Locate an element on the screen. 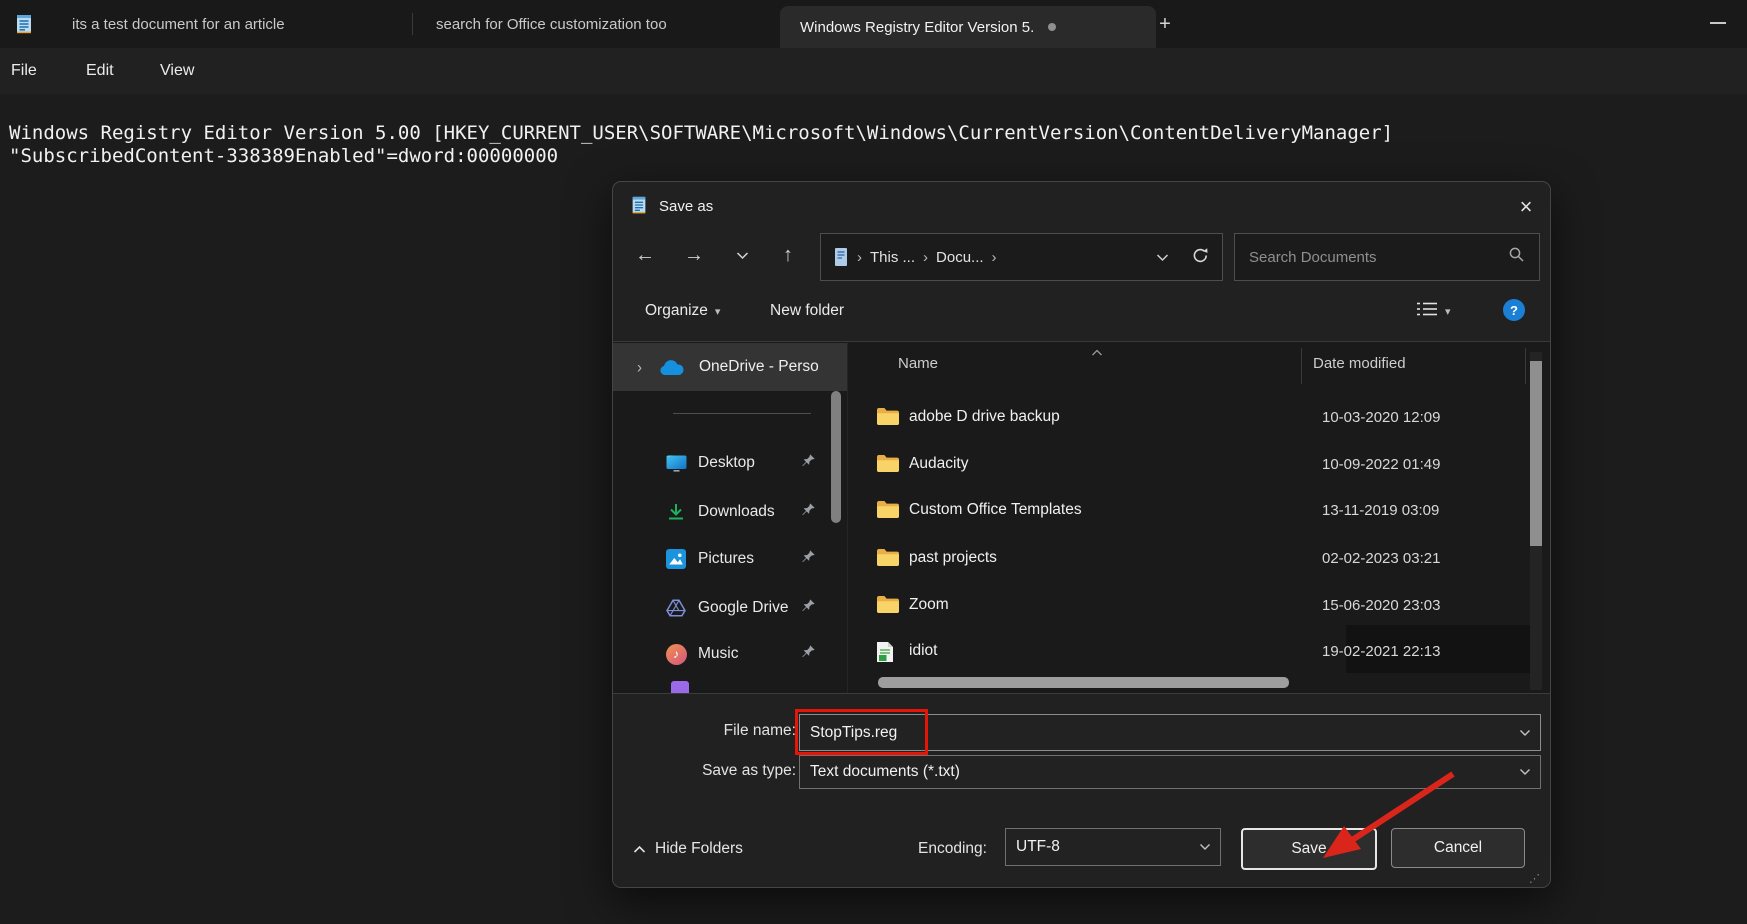 The width and height of the screenshot is (1747, 924). vertical-scrollbar-thumb is located at coordinates (1536, 453).